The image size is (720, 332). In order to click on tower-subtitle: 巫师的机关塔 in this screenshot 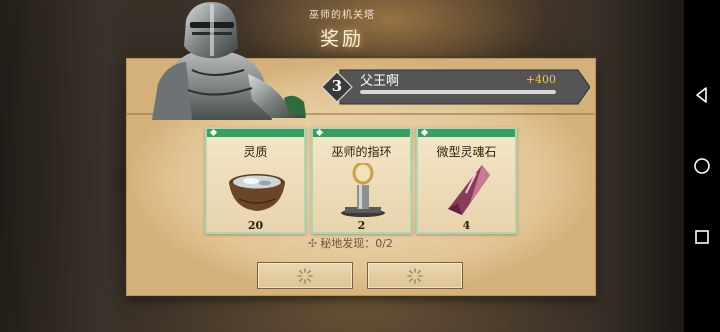, I will do `click(342, 15)`.